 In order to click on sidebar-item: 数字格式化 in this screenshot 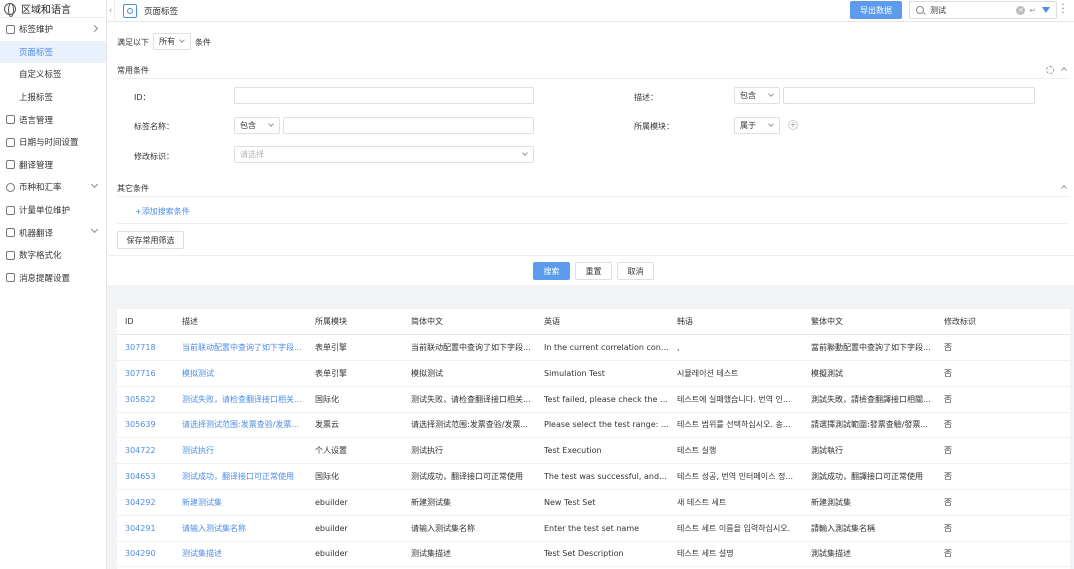, I will do `click(53, 255)`.